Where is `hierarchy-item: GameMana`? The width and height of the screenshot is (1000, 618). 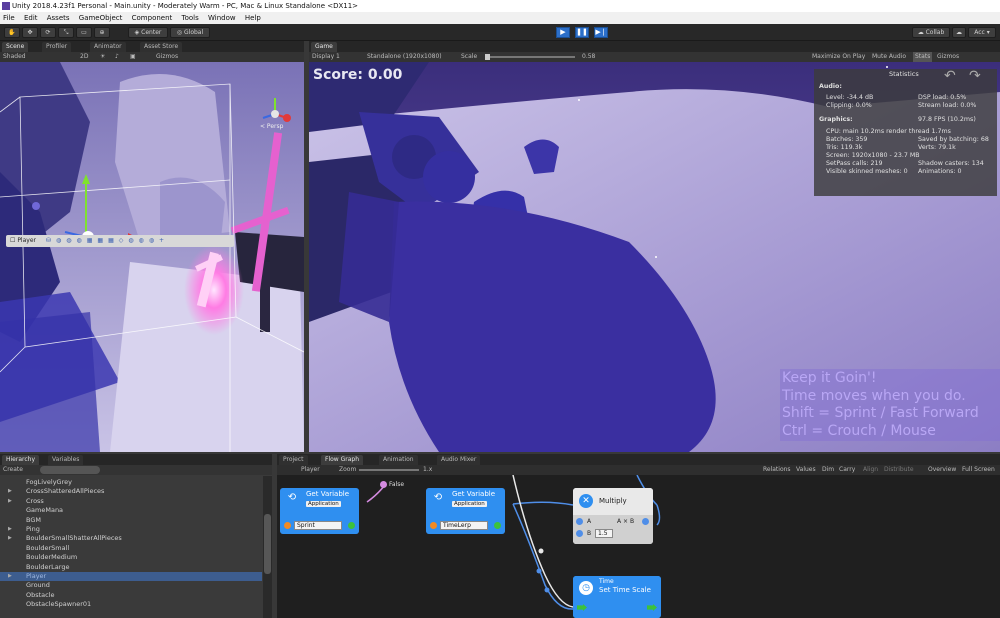
hierarchy-item: GameMana is located at coordinates (131, 510).